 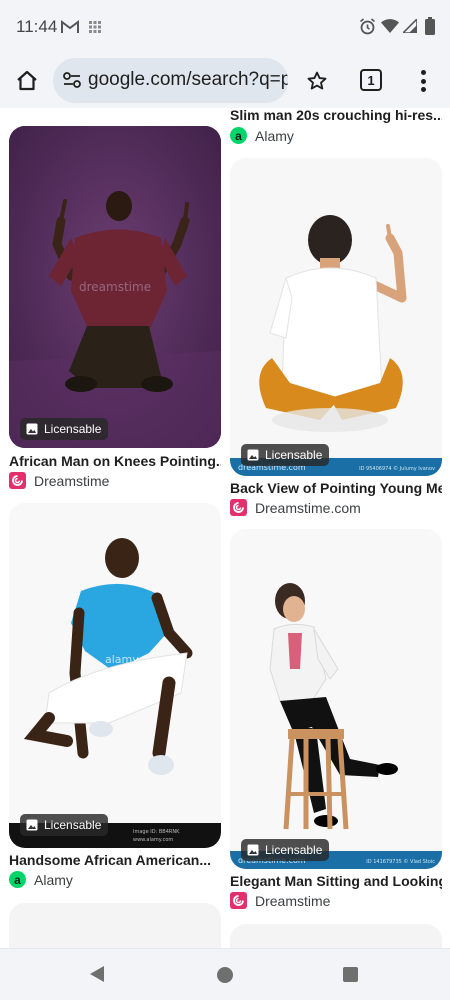 I want to click on wifi-icon, so click(x=390, y=26).